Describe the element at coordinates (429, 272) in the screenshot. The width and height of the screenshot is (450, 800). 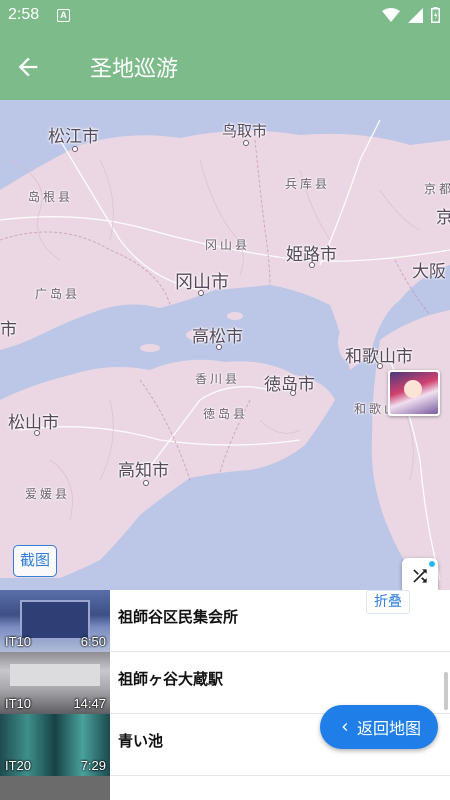
I see `map-label-osaka: 大阪` at that location.